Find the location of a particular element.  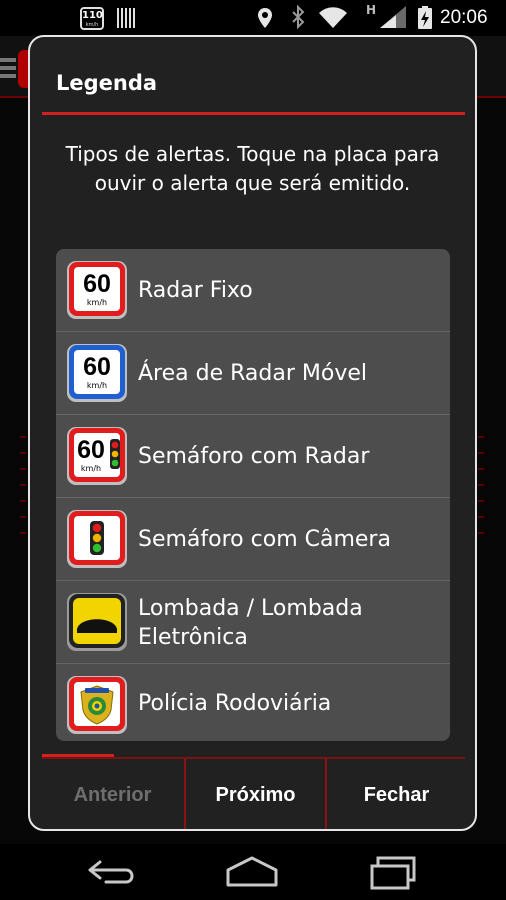

list-item-traffic-light-camera: Semáforo com Câmera is located at coordinates (253, 539).